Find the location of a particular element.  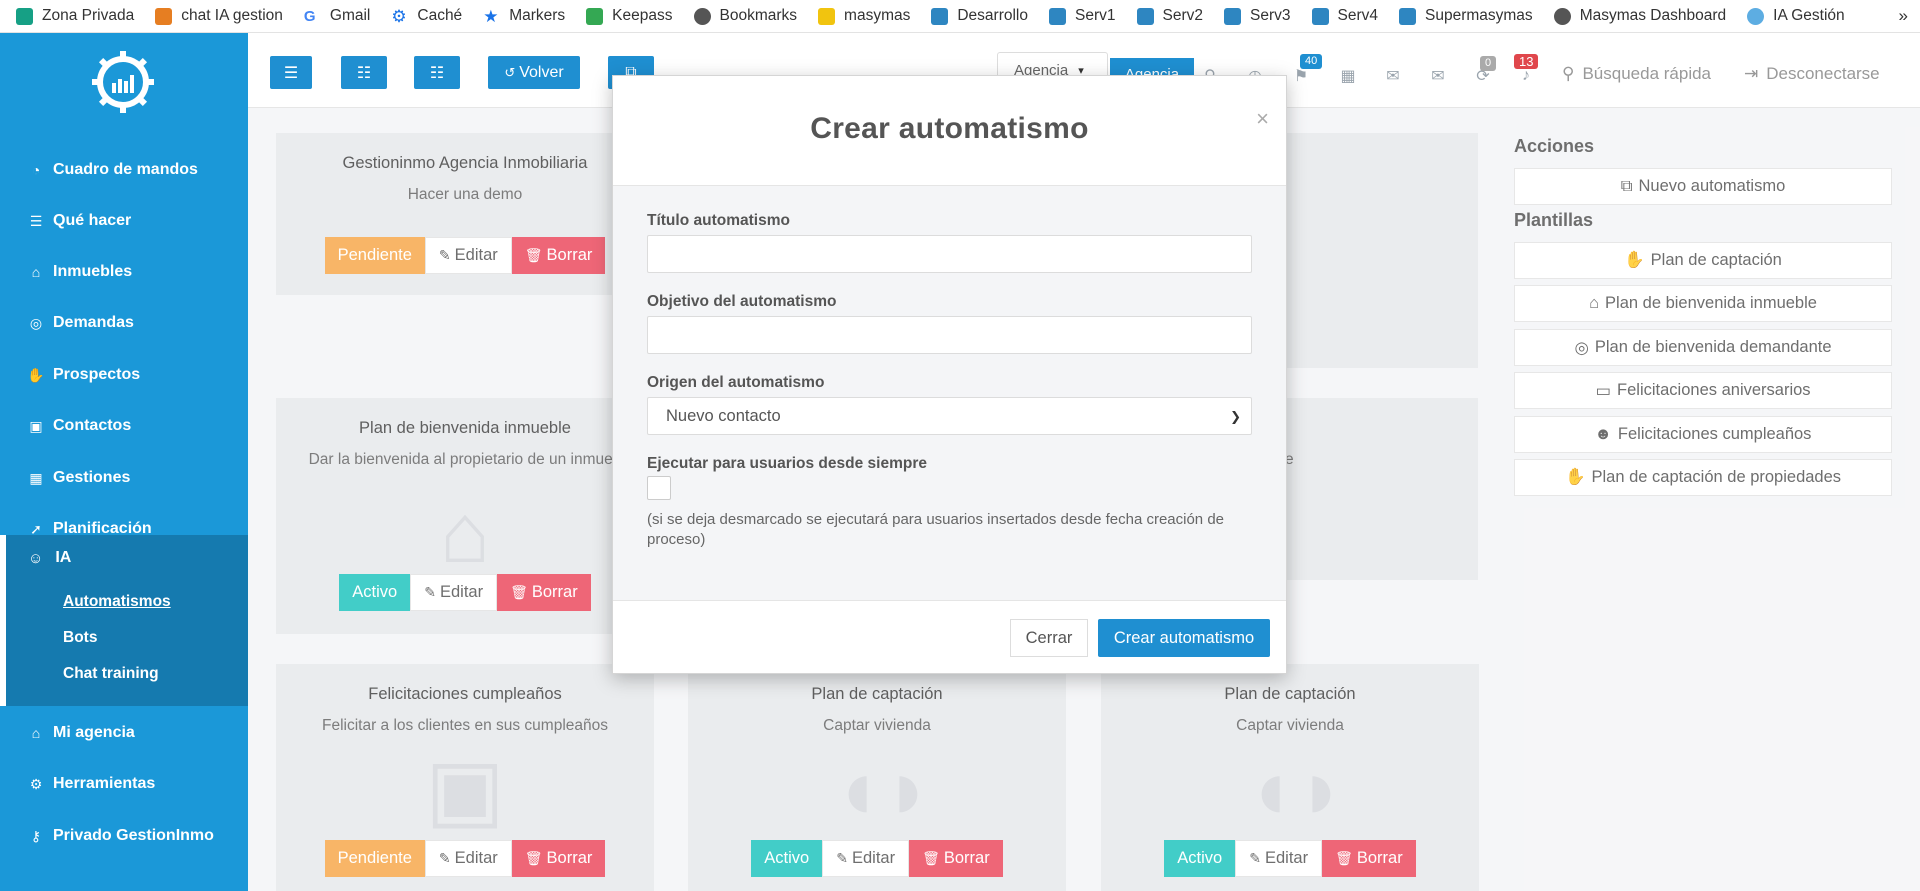

logout-button: ⇥ Desconectarse is located at coordinates (1812, 74).